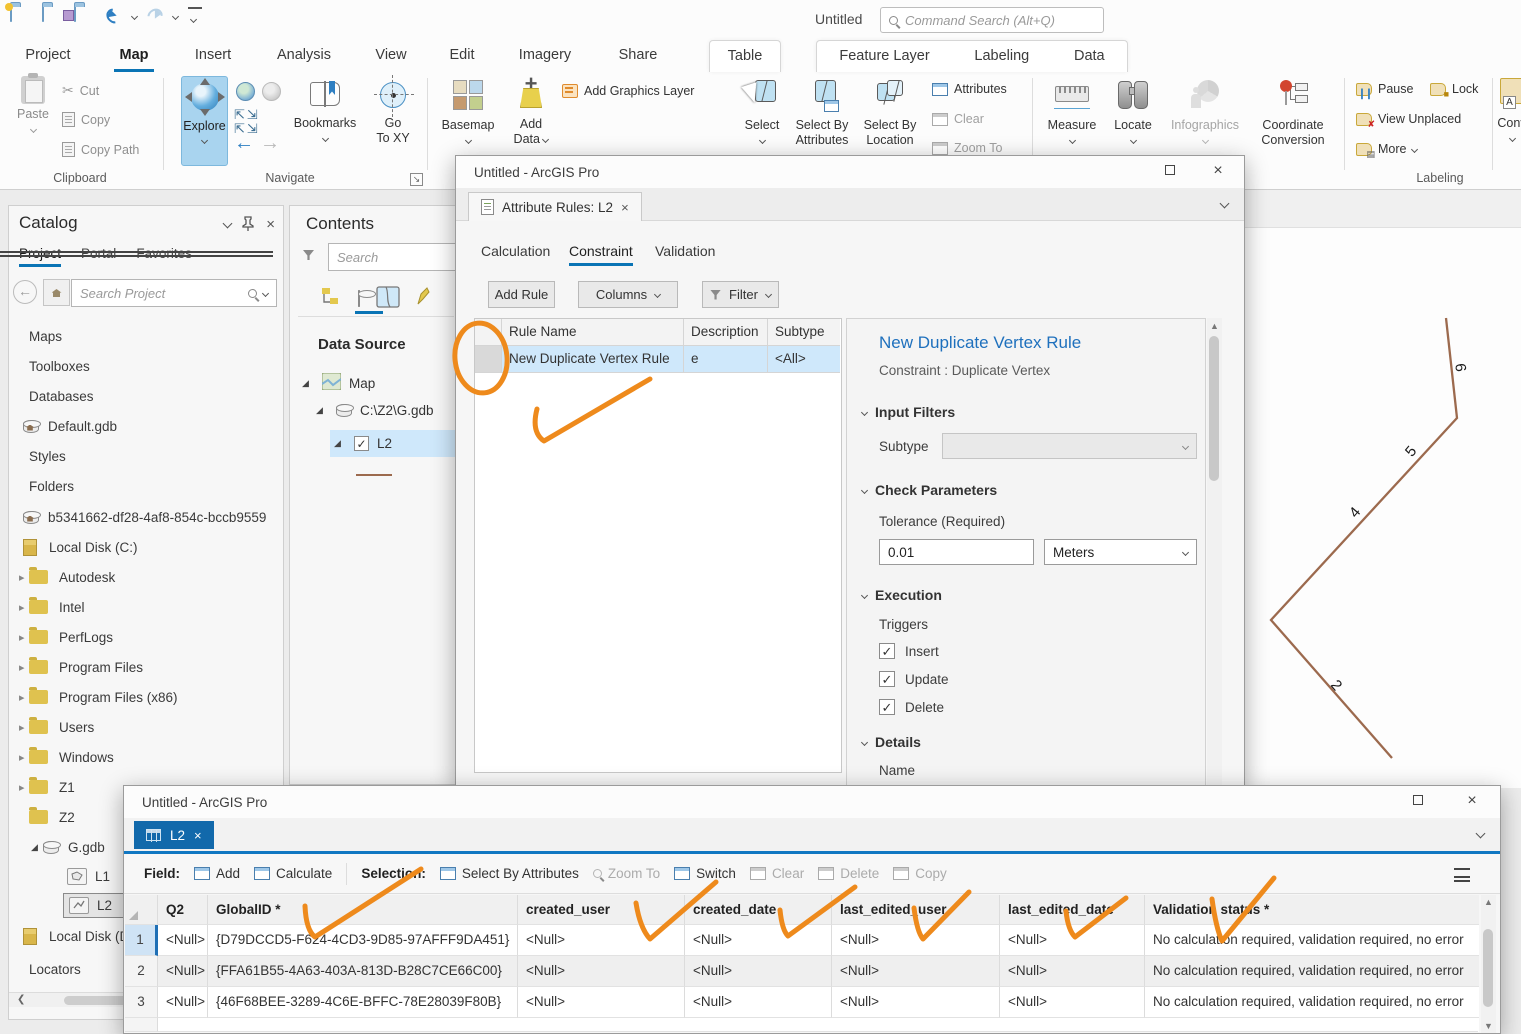  I want to click on tab-analysis: Analysis, so click(304, 56).